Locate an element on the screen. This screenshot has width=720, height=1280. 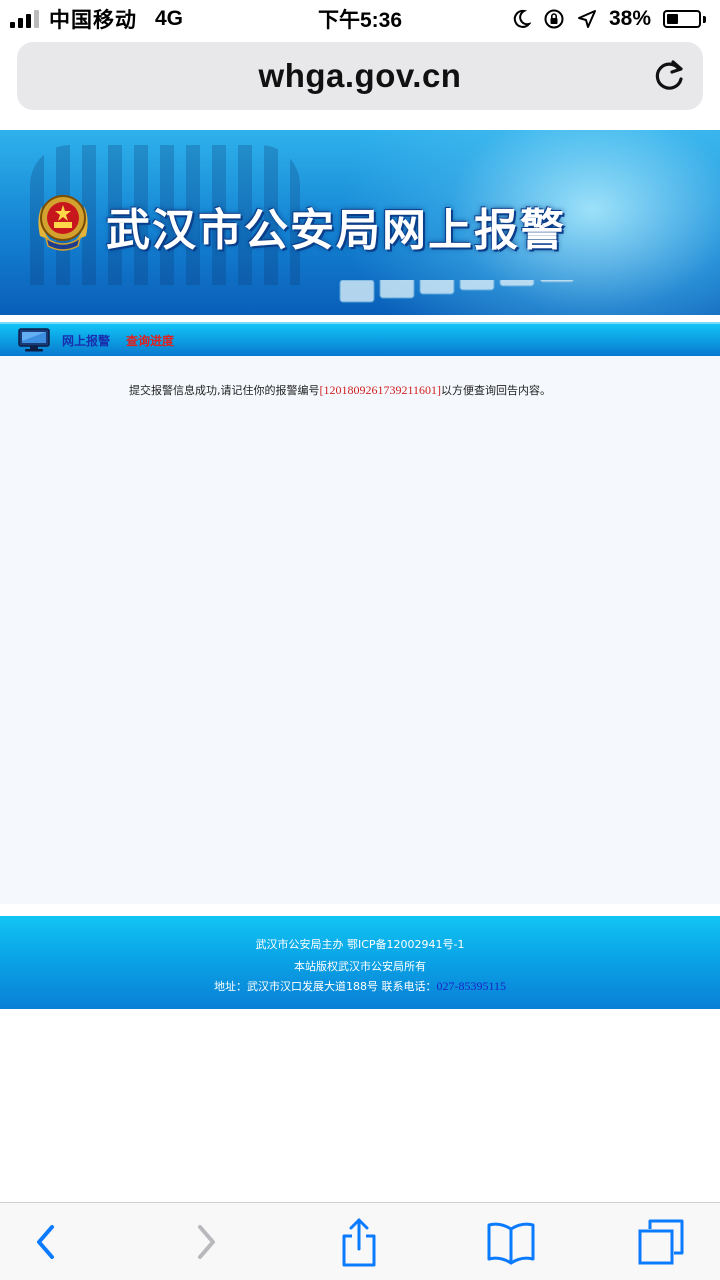
battery-percent: 38% is located at coordinates (629, 18).